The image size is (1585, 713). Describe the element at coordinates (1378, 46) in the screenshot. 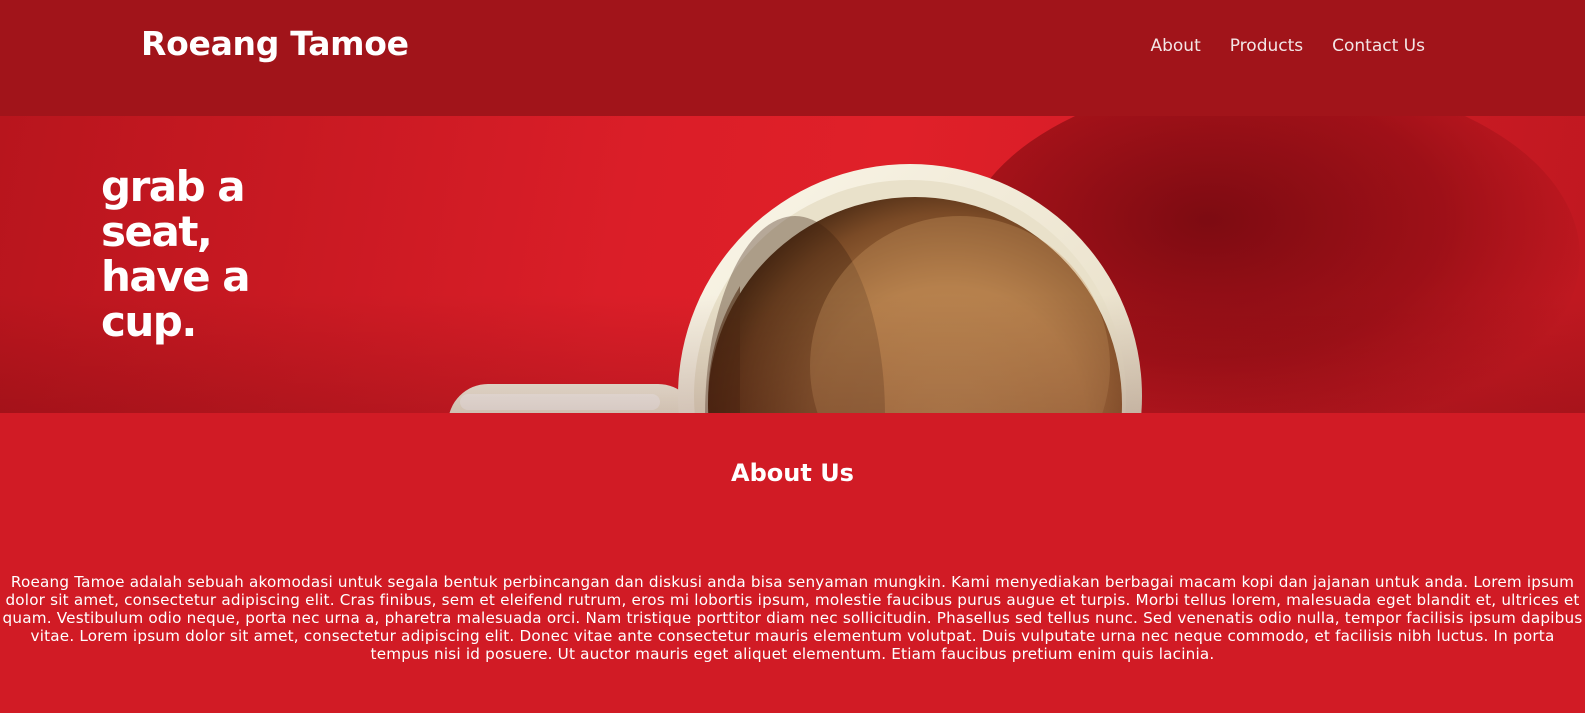

I see `nav-link-contact-us: Contact Us` at that location.